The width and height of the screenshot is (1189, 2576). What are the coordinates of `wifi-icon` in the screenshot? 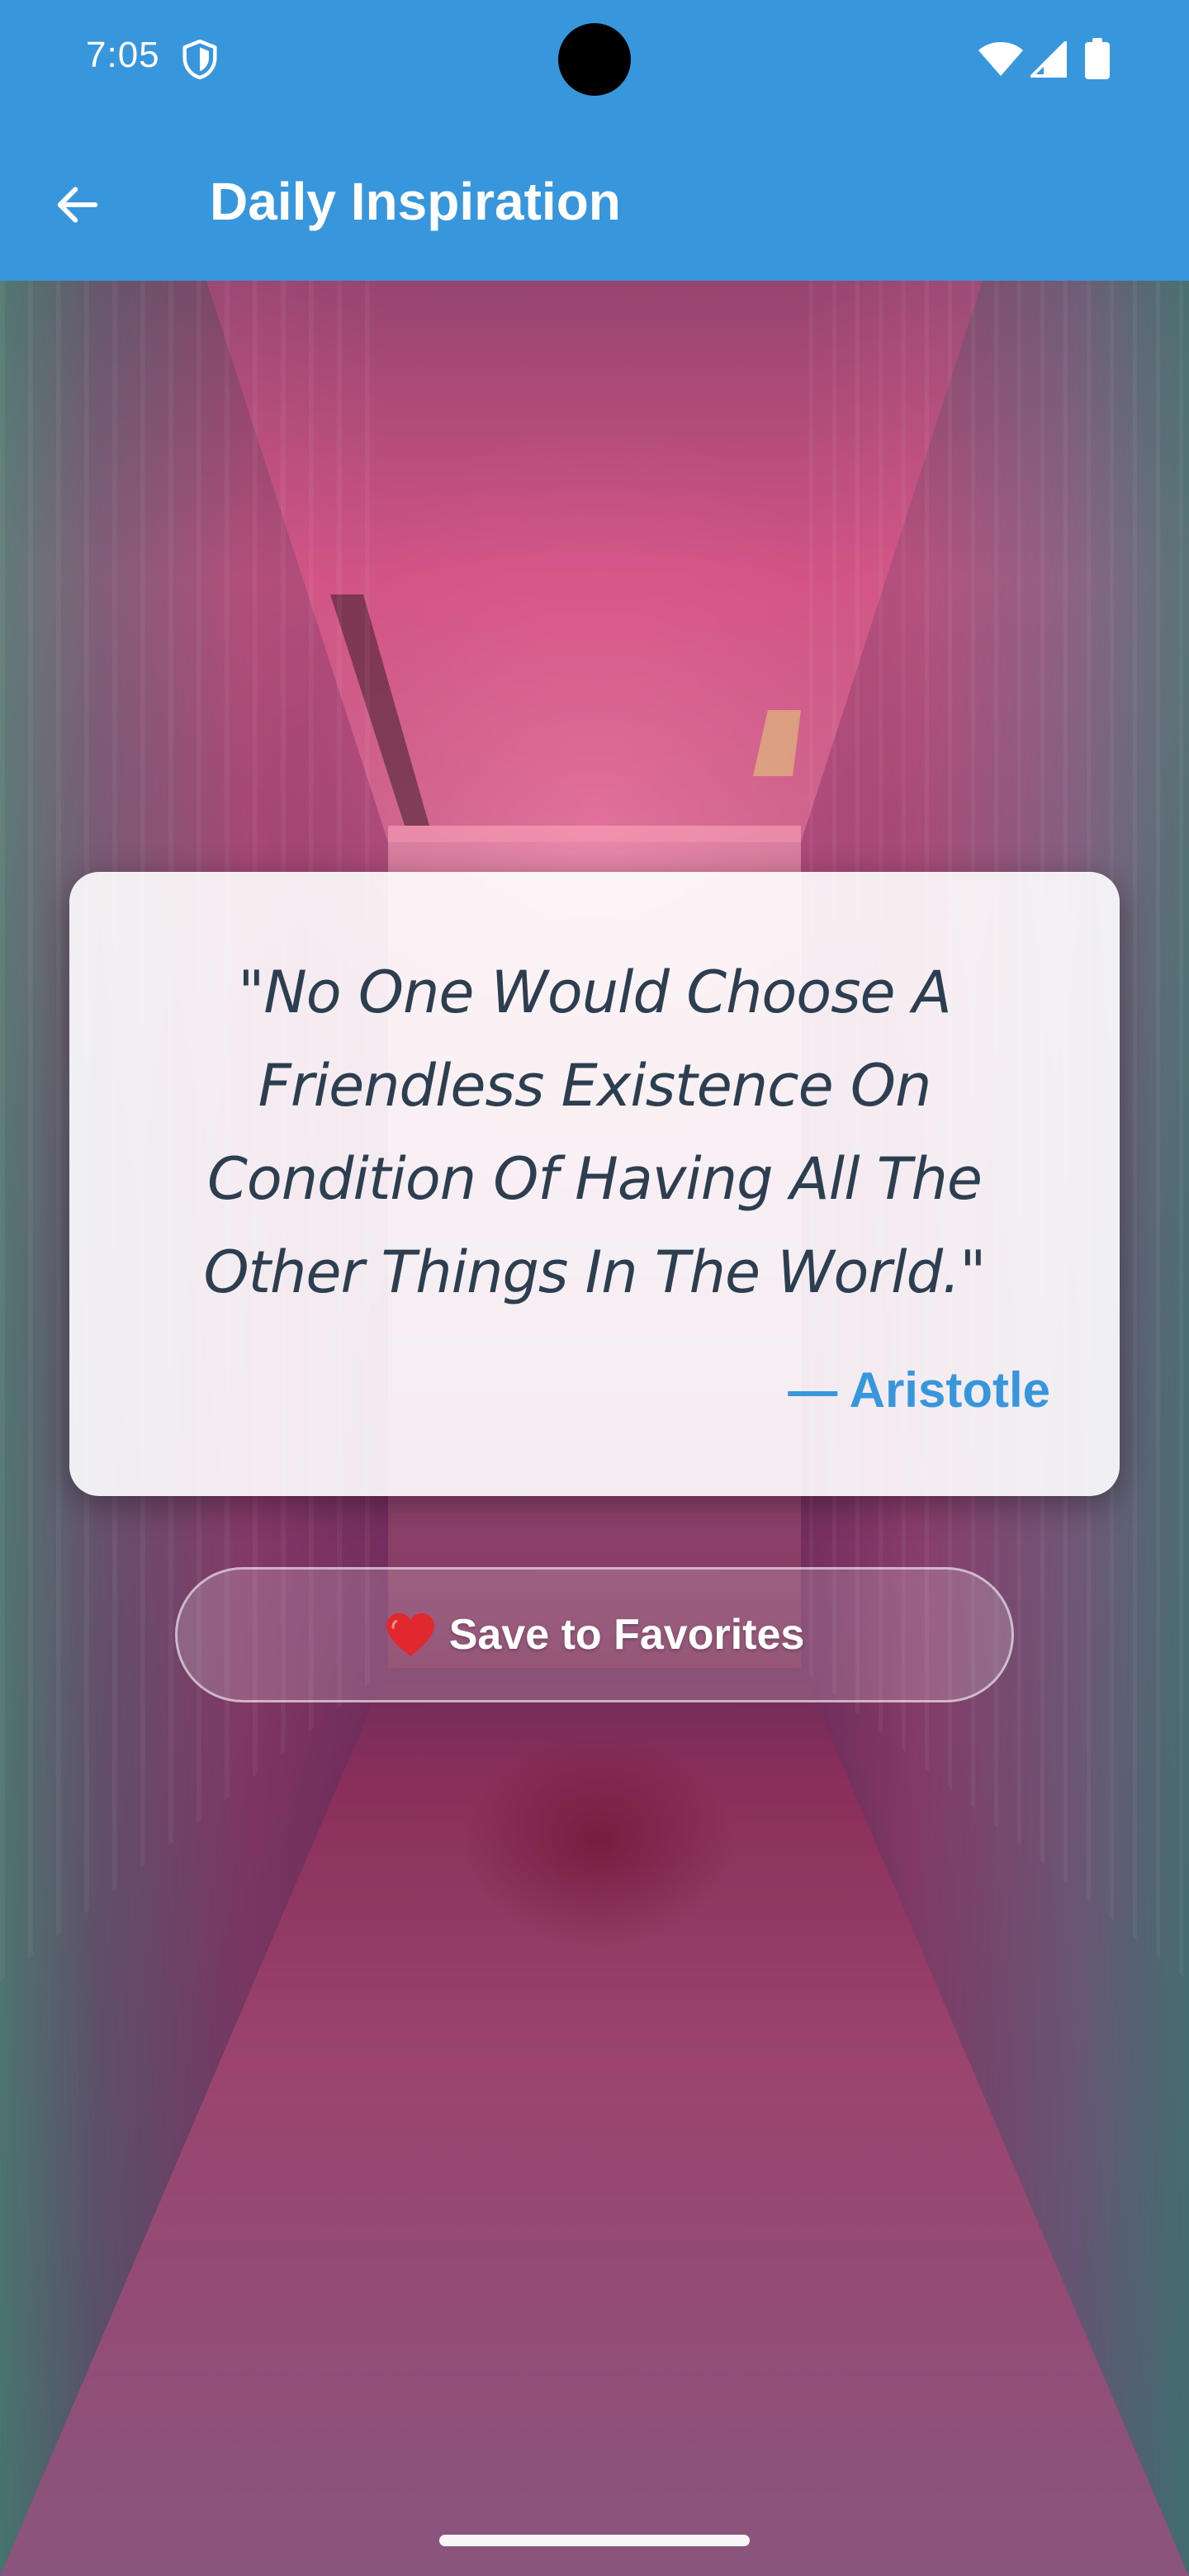 It's located at (1000, 59).